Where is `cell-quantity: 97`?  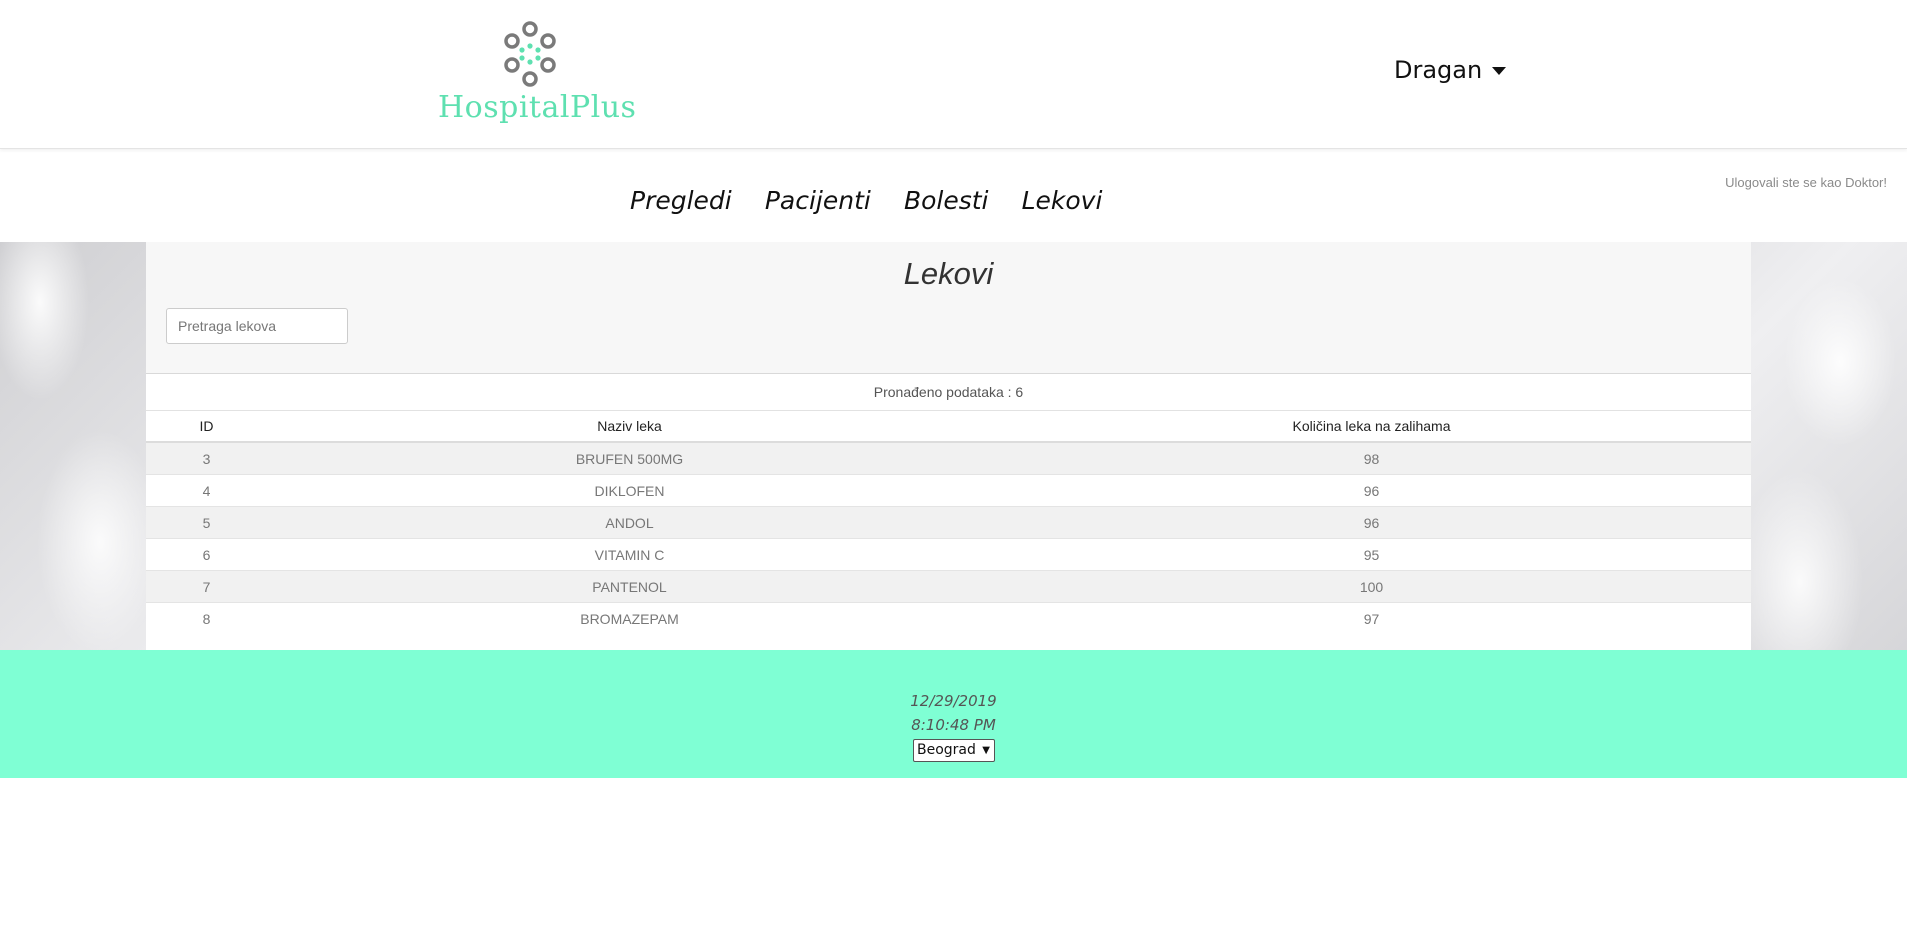 cell-quantity: 97 is located at coordinates (1371, 618).